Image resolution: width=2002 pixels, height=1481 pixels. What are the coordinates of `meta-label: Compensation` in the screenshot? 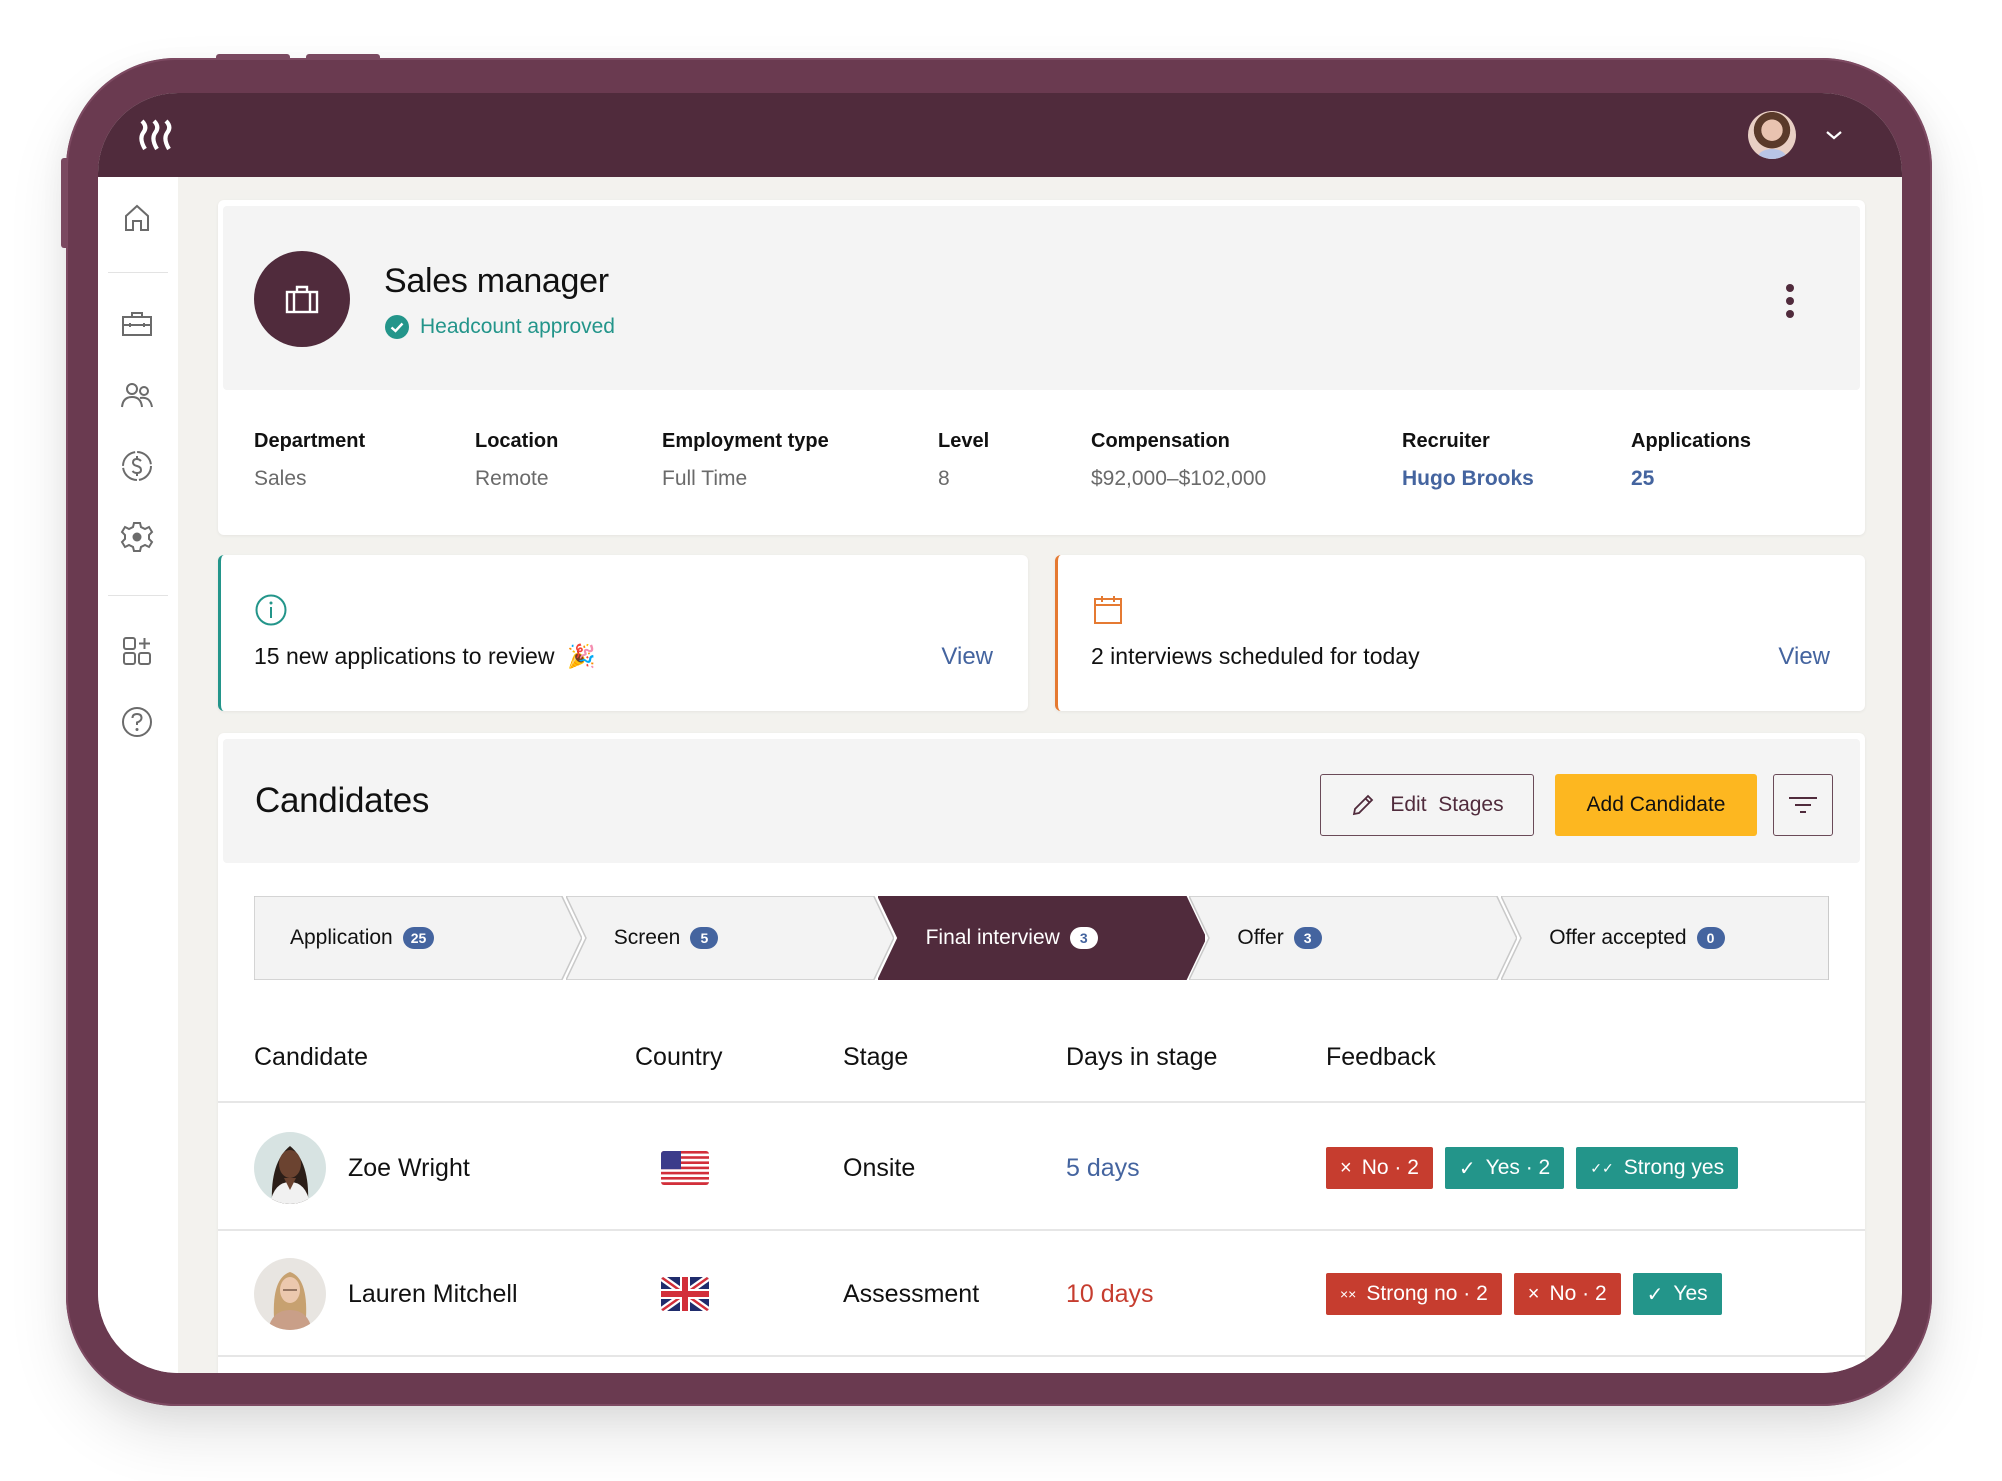 It's located at (1160, 441).